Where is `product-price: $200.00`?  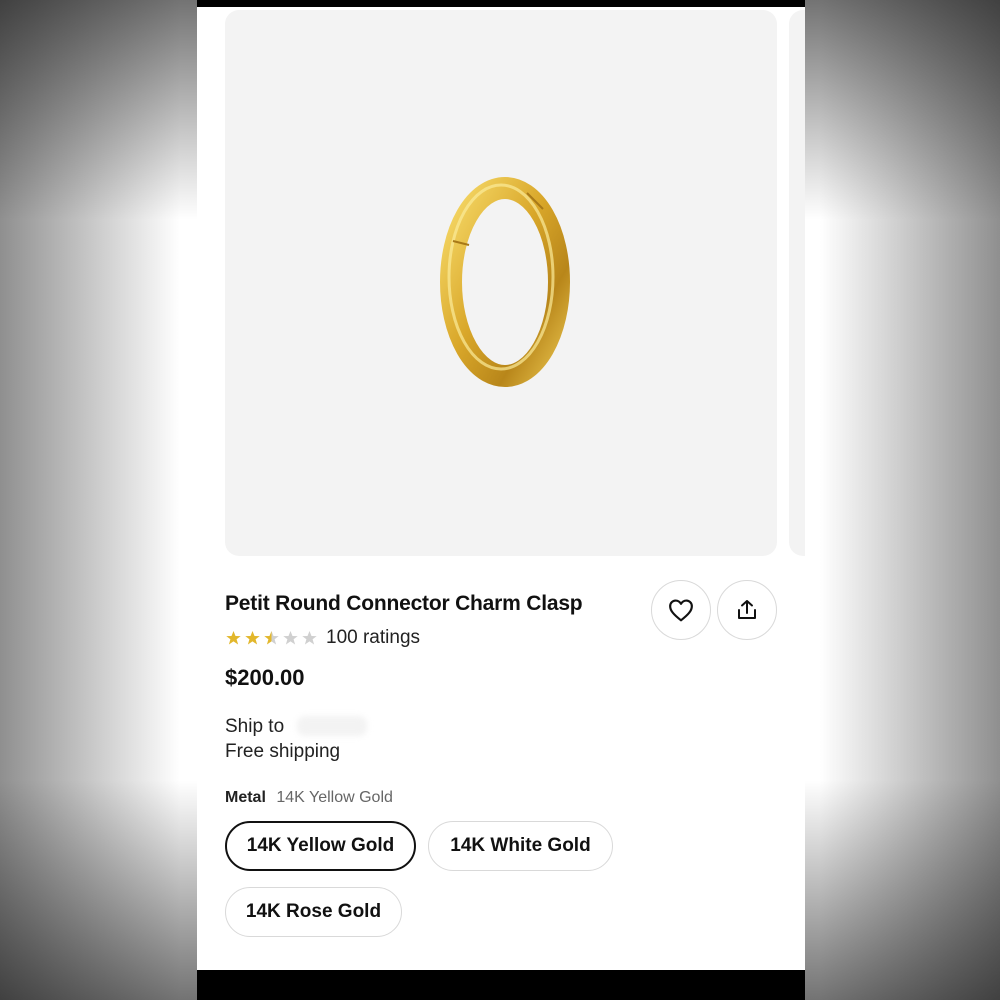
product-price: $200.00 is located at coordinates (265, 677).